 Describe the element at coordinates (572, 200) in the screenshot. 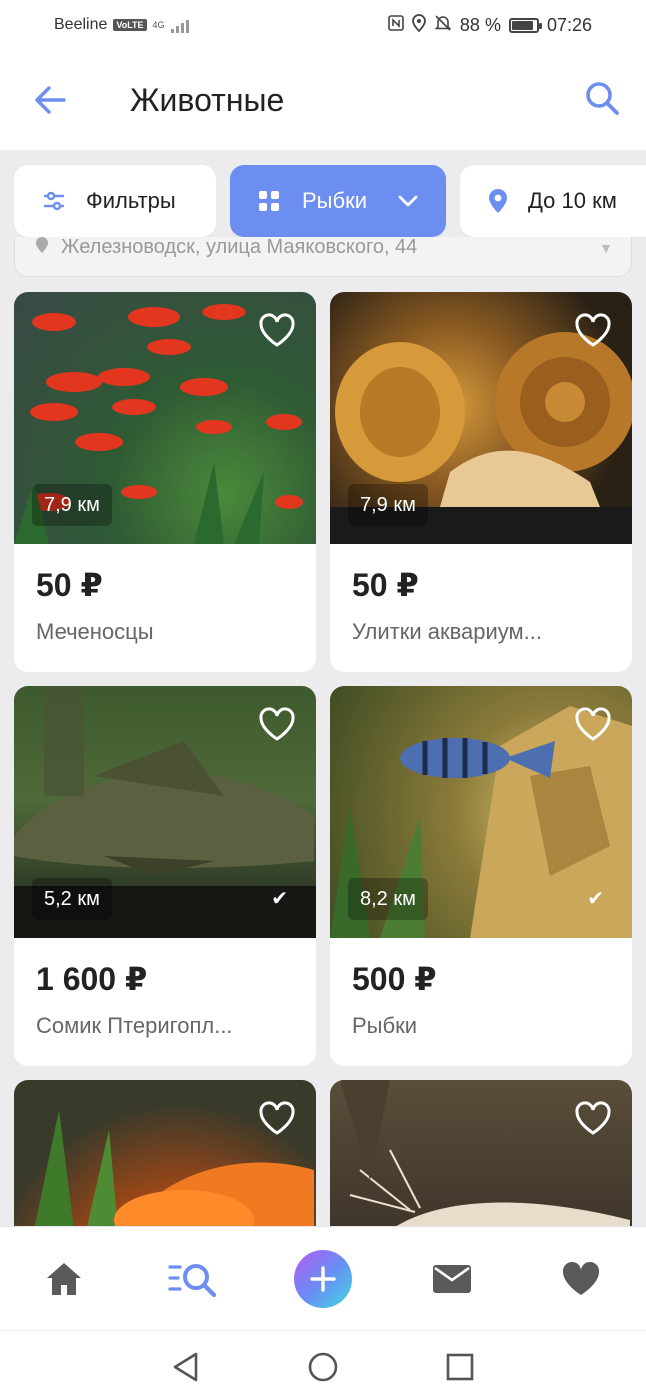

I see `distance-label: До 10 км` at that location.